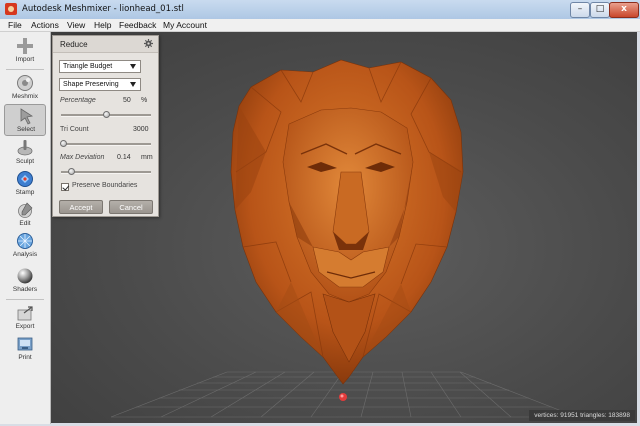  What do you see at coordinates (342, 396) in the screenshot?
I see `pivot-highlight` at bounding box center [342, 396].